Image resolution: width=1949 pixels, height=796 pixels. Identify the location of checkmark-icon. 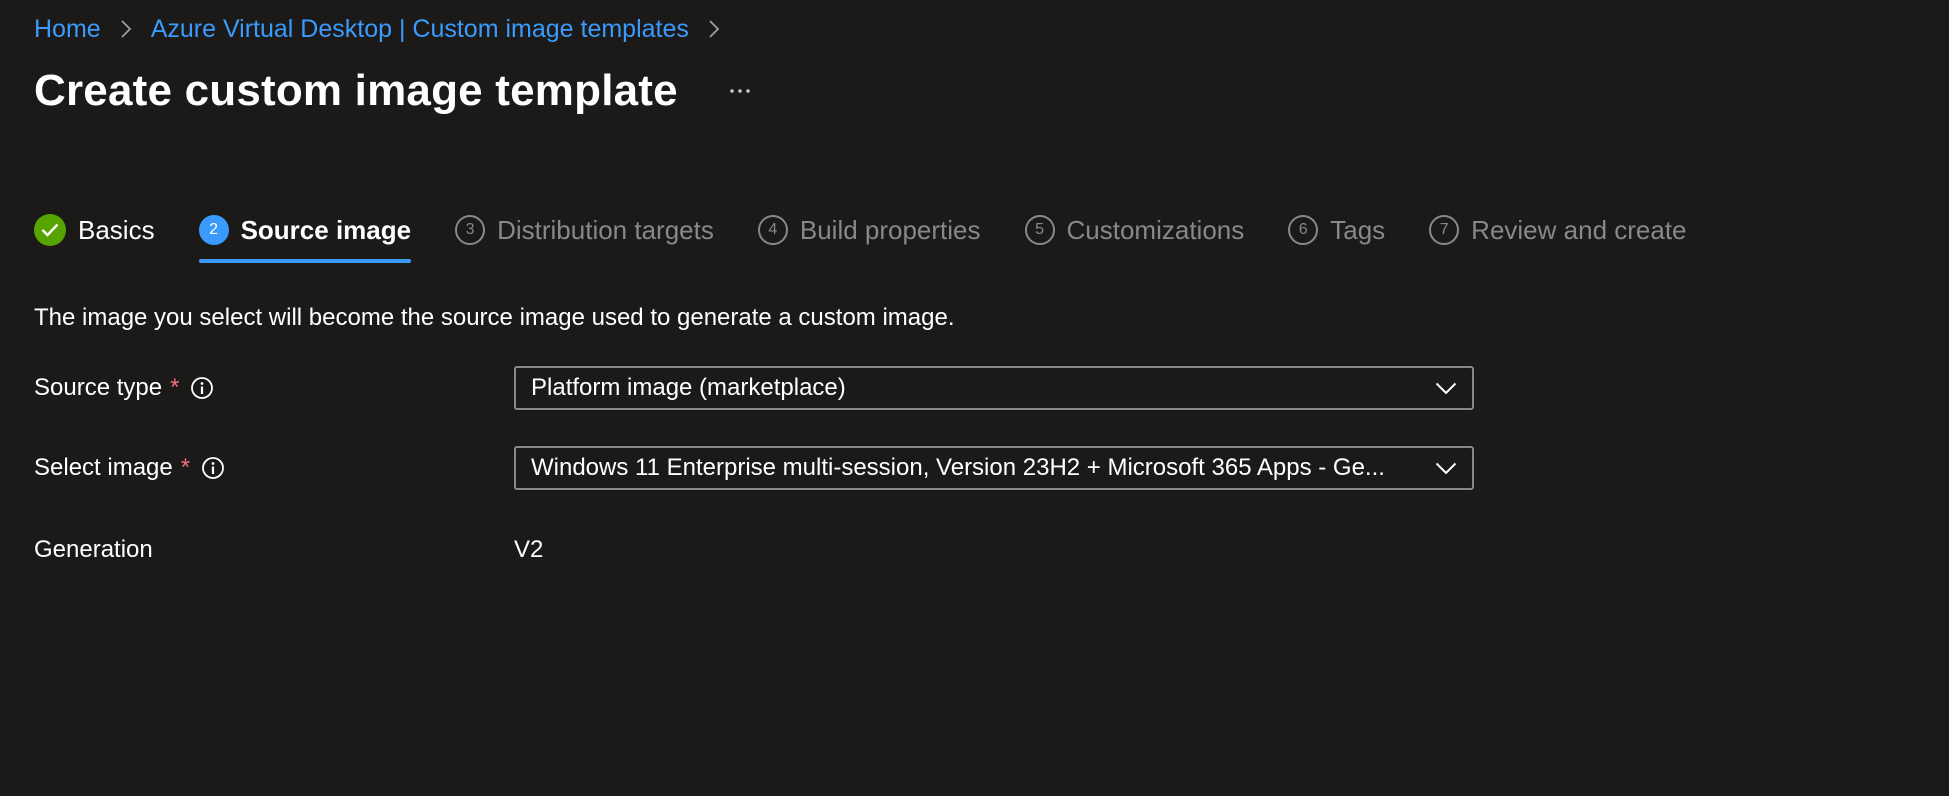
(50, 230).